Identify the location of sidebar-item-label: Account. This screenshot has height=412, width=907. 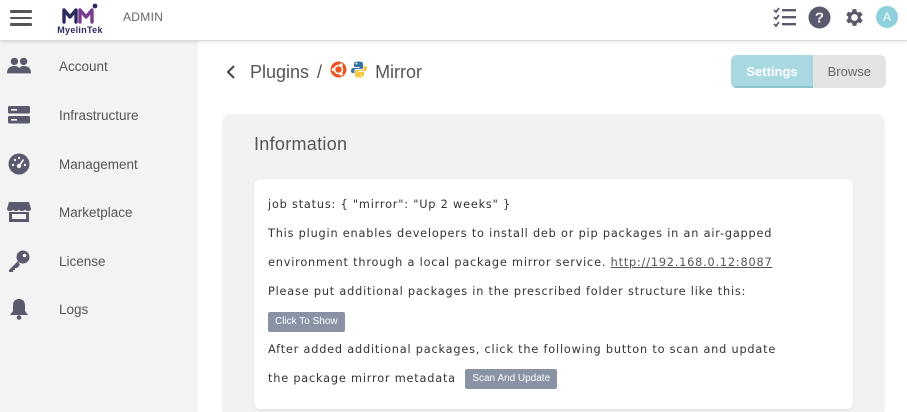
(83, 66).